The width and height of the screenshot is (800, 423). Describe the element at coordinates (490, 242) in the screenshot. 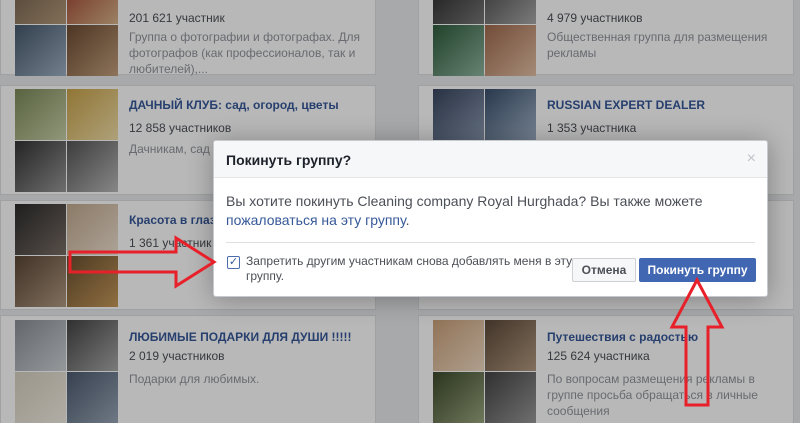

I see `dialog-divider` at that location.